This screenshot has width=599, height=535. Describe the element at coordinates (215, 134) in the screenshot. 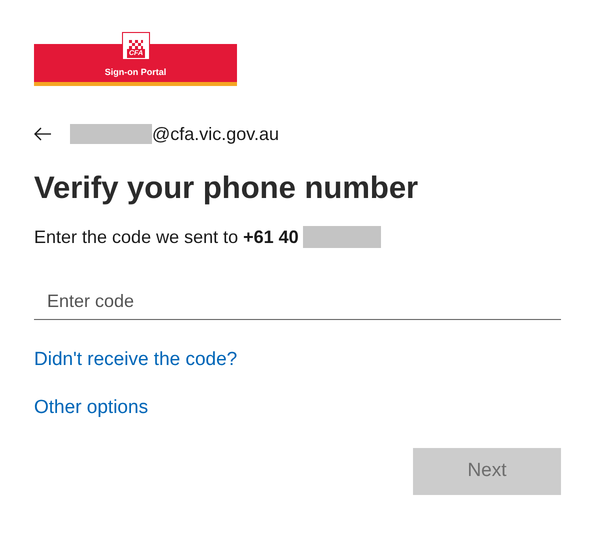

I see `account-email: @cfa.vic.gov.au` at that location.